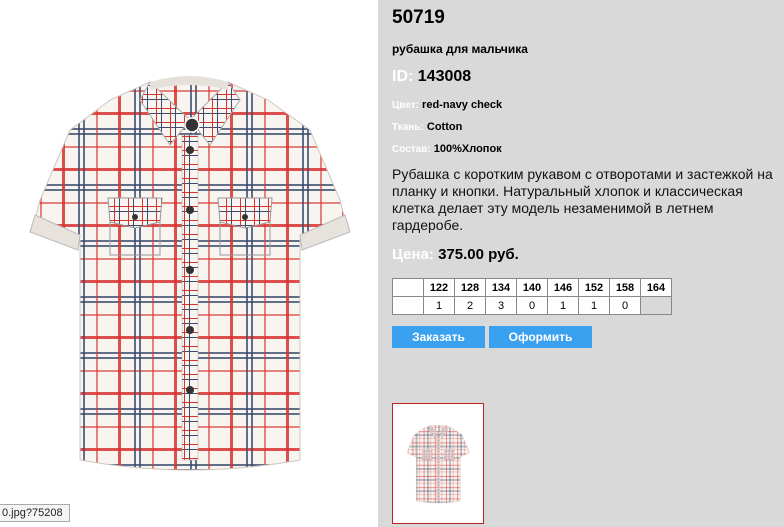  Describe the element at coordinates (540, 337) in the screenshot. I see `checkout-button: Оформить` at that location.